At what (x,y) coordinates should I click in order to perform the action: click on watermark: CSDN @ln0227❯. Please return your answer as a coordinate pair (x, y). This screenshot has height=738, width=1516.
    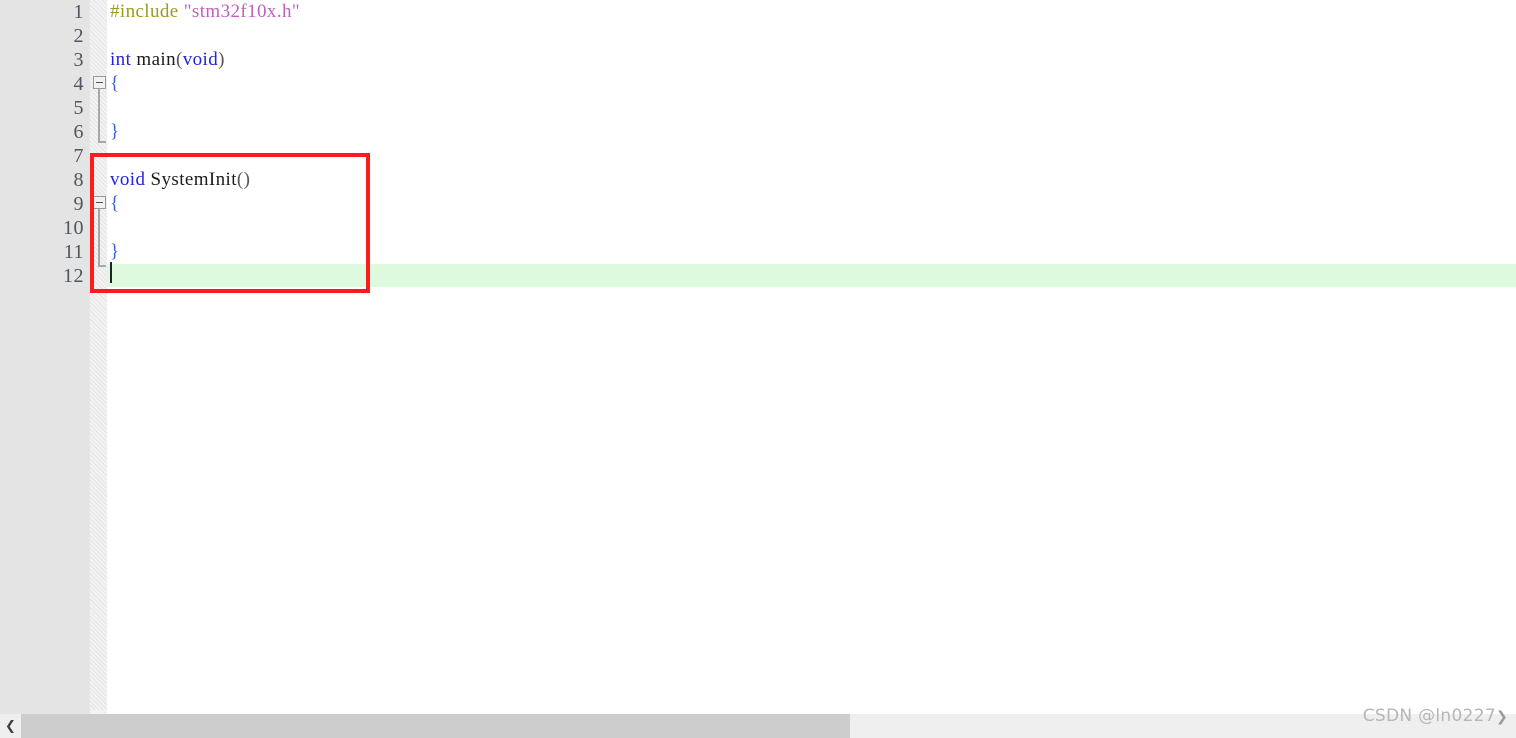
    Looking at the image, I should click on (1435, 716).